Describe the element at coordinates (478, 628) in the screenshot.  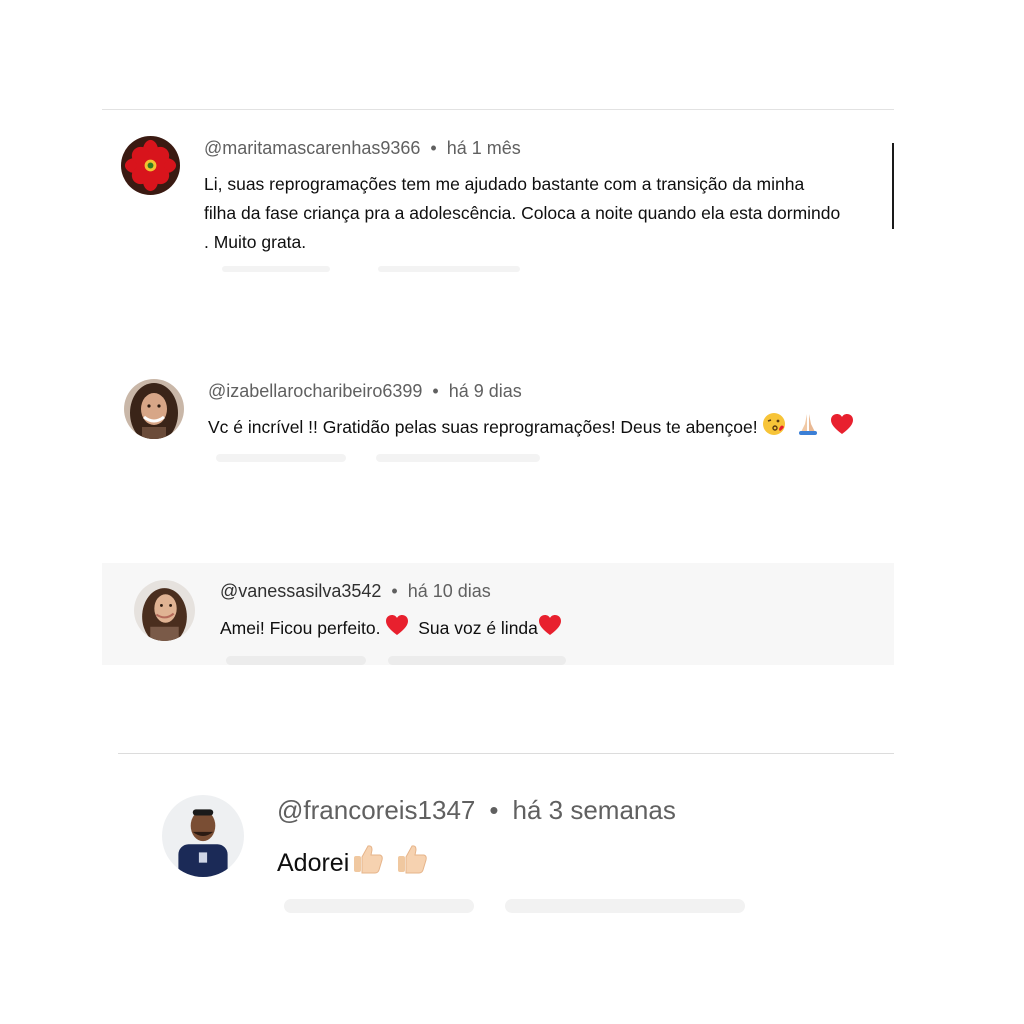
I see `comment-body: Sua voz é linda` at that location.